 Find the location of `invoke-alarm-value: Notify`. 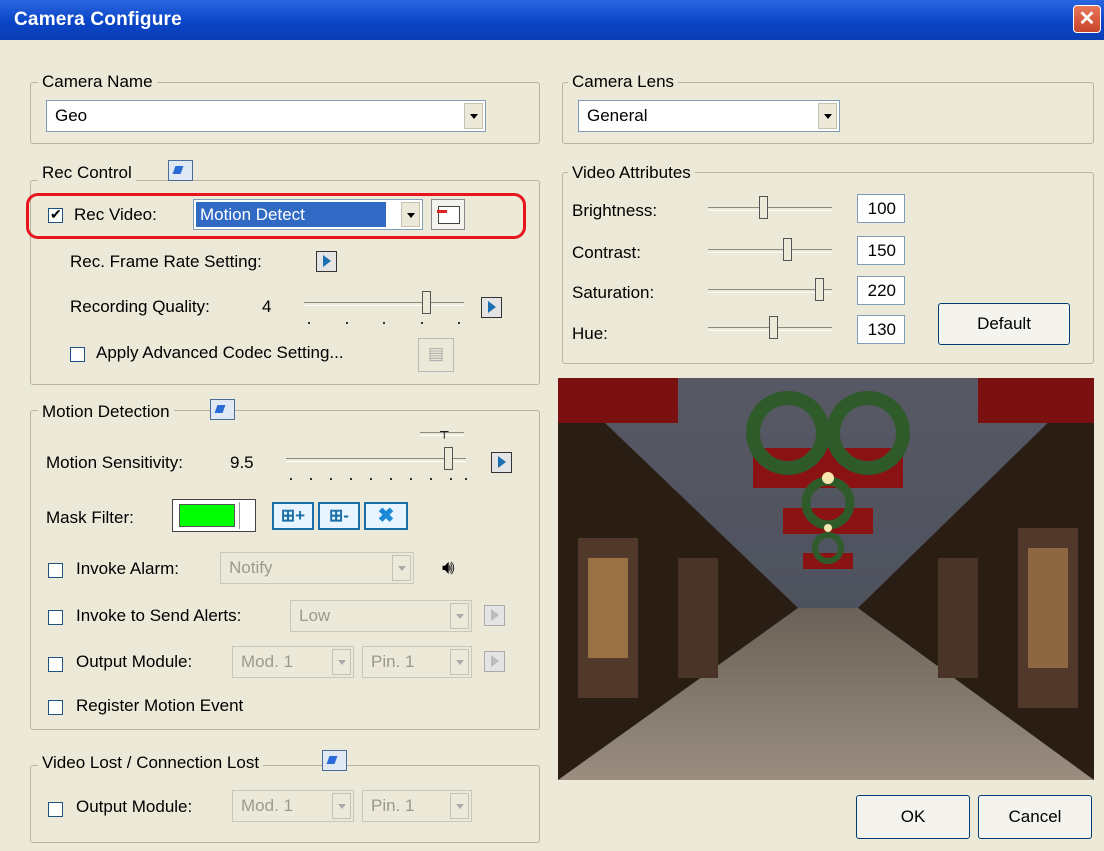

invoke-alarm-value: Notify is located at coordinates (251, 567).